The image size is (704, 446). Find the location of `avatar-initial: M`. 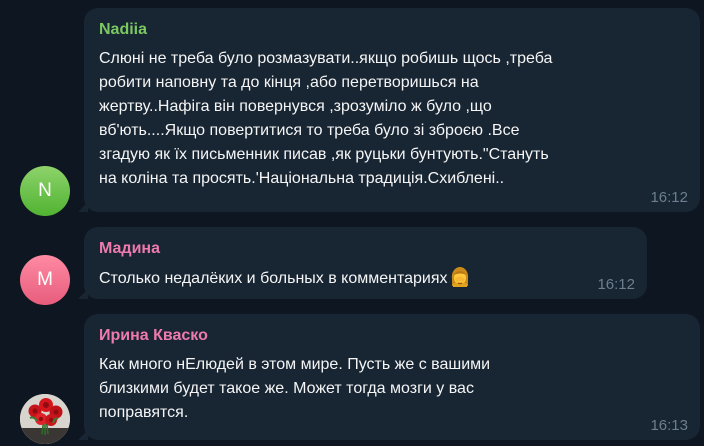

avatar-initial: M is located at coordinates (45, 279).